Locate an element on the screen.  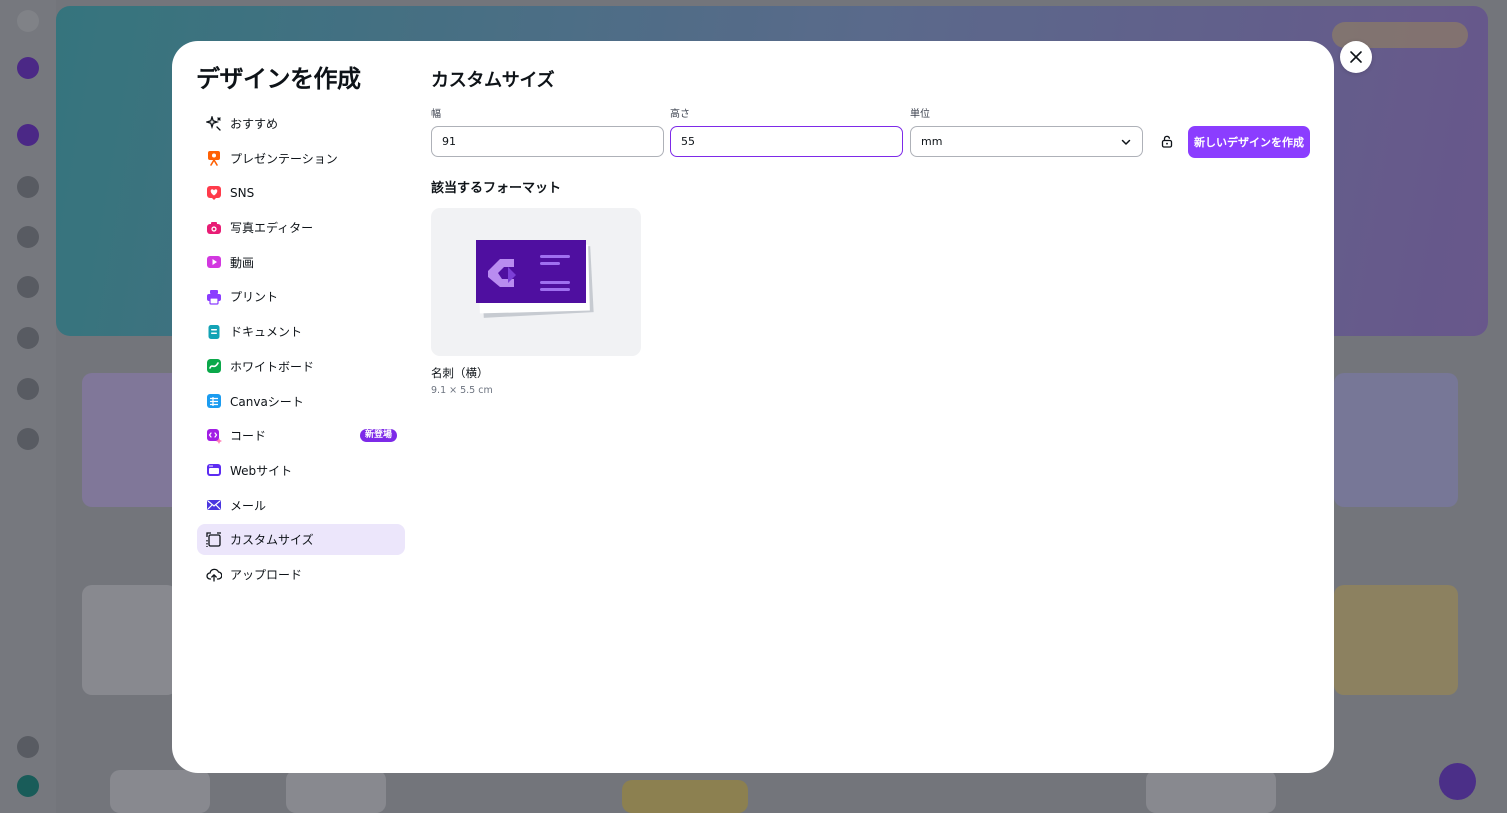
width-input is located at coordinates (547, 141).